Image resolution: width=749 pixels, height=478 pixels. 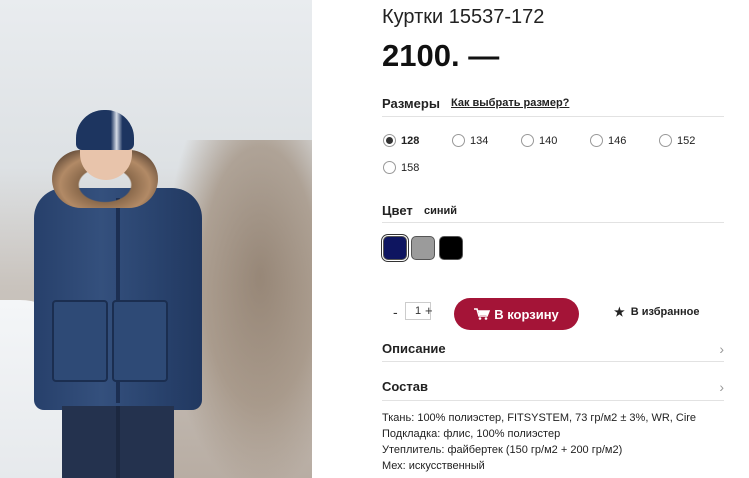 What do you see at coordinates (482, 314) in the screenshot?
I see `cart-icon` at bounding box center [482, 314].